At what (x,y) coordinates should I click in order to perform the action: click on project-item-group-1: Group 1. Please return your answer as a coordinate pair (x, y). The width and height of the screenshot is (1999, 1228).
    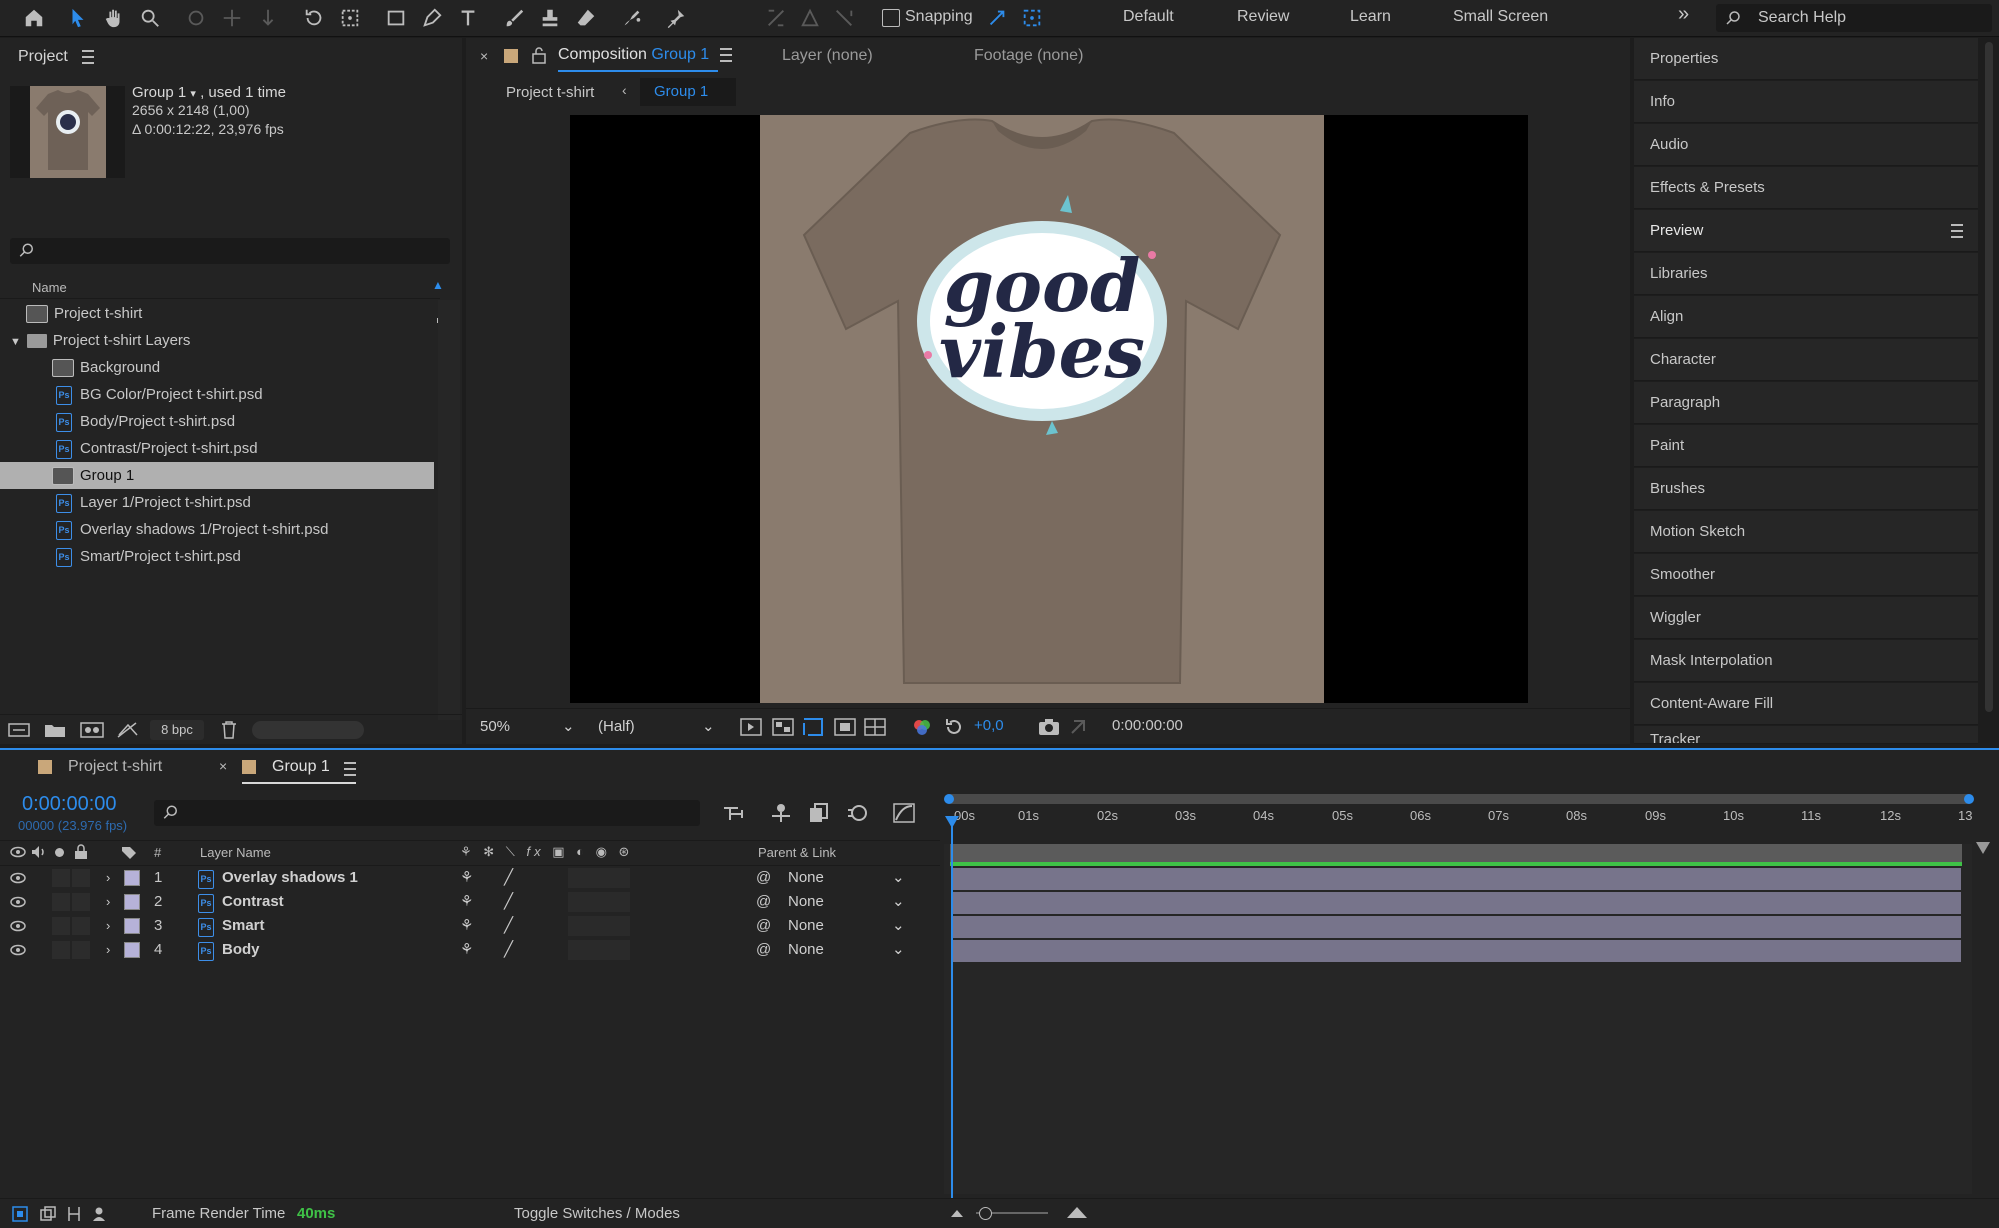
    Looking at the image, I should click on (217, 475).